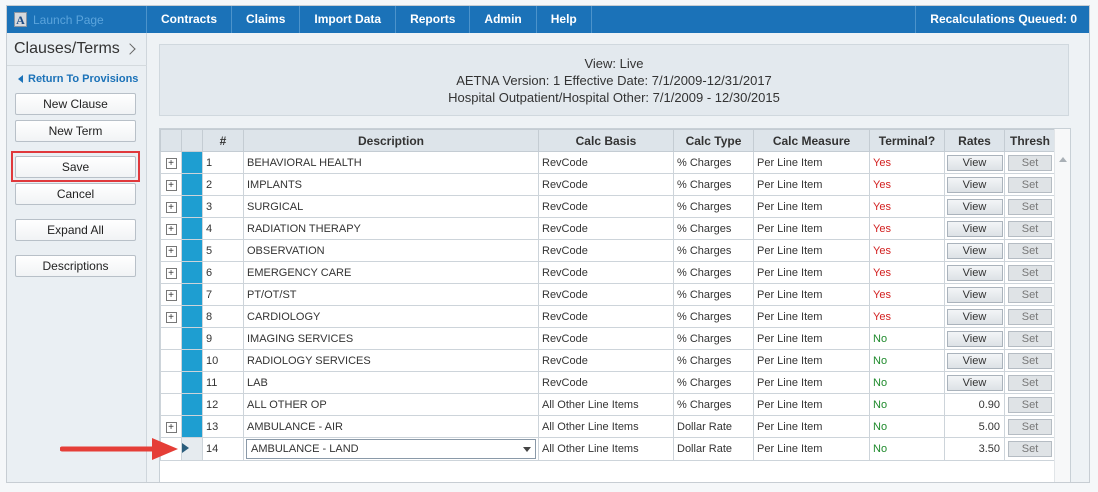  I want to click on sidebar-title: Clauses/Terms, so click(75, 49).